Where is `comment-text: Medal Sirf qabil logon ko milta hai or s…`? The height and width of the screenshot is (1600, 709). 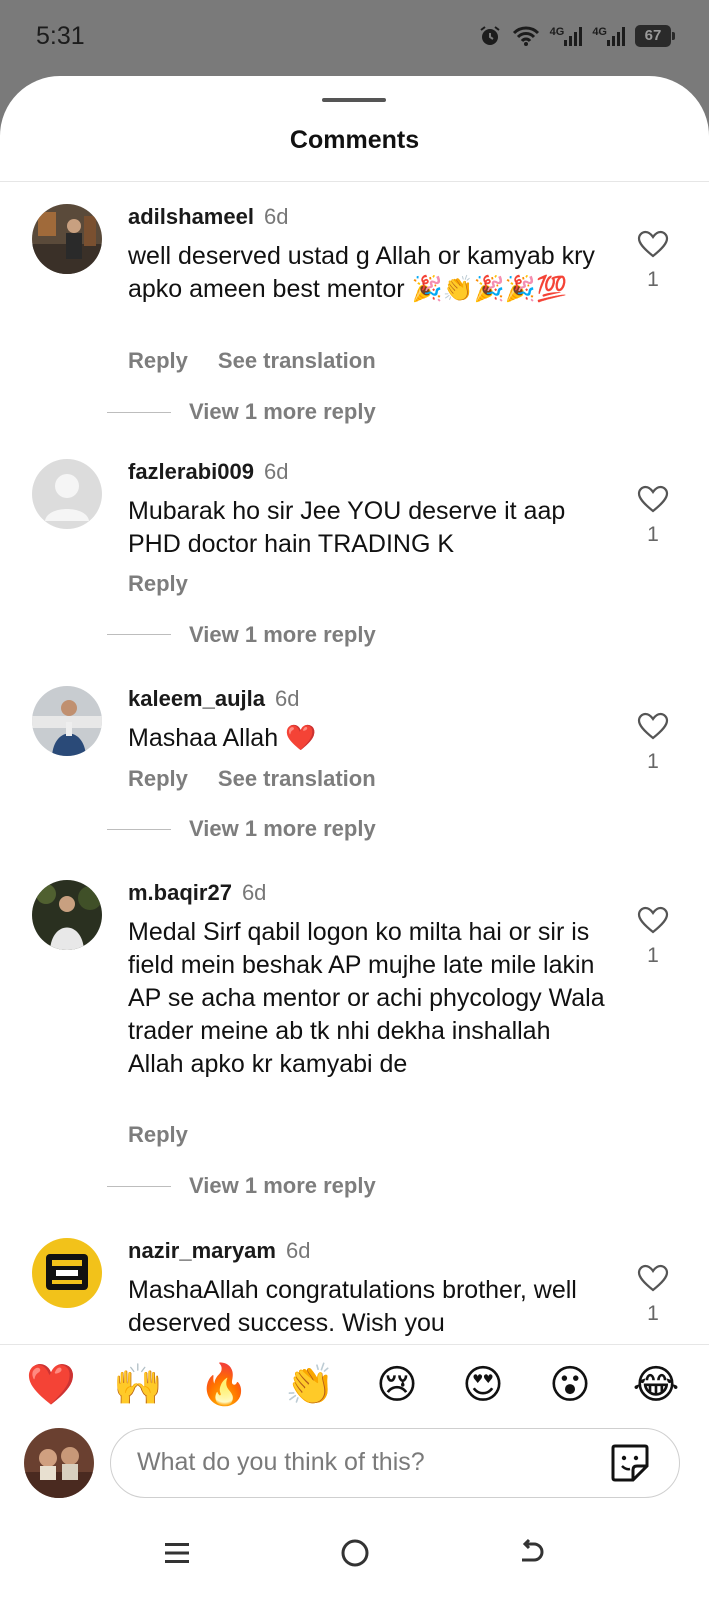 comment-text: Medal Sirf qabil logon ko milta hai or s… is located at coordinates (366, 998).